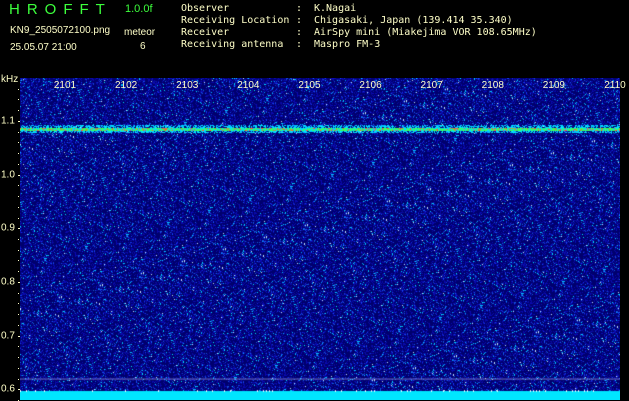  What do you see at coordinates (8, 175) in the screenshot?
I see `frequency-tick-label: 1.0` at bounding box center [8, 175].